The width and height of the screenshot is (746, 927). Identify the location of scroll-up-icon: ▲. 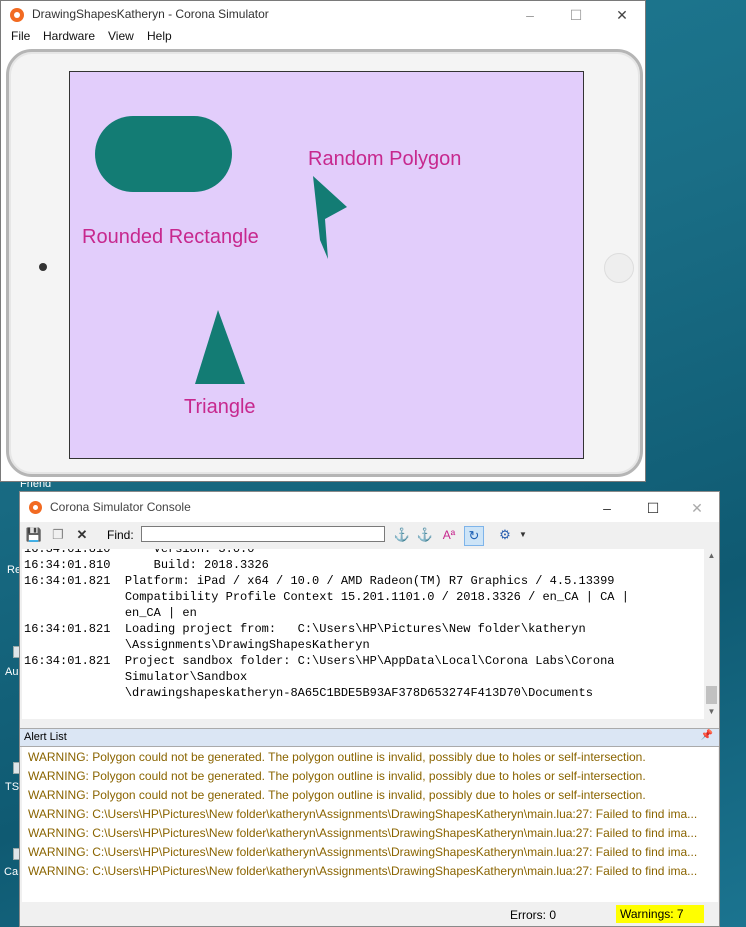
(711, 556).